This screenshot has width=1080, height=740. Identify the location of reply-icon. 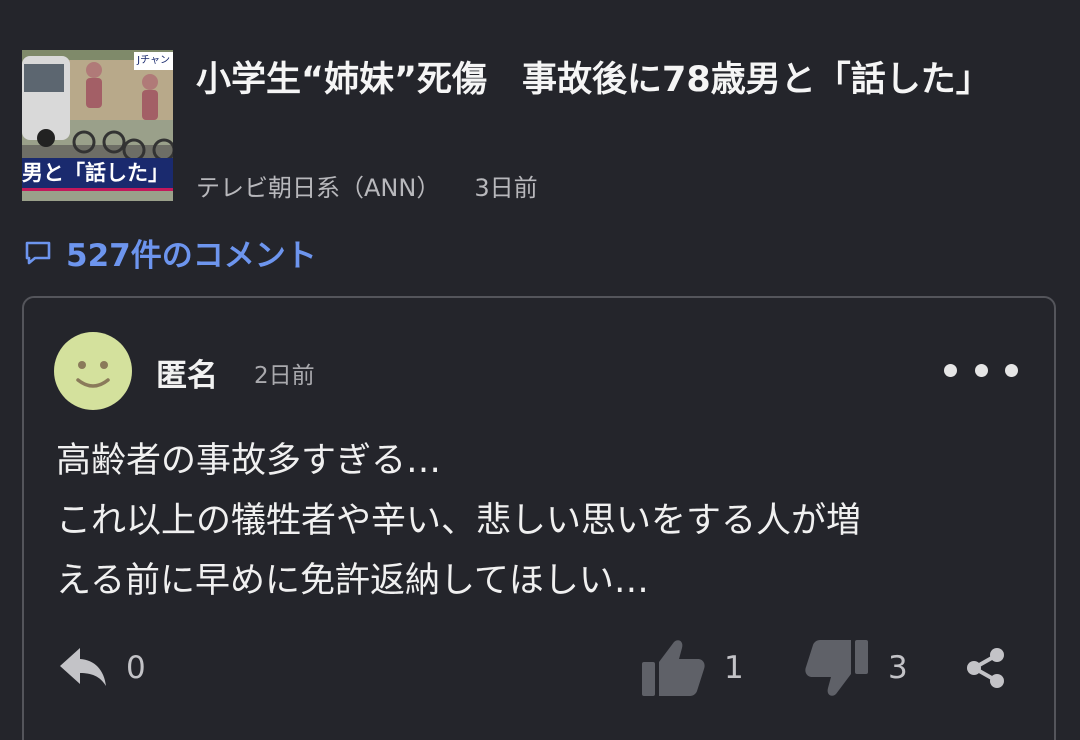
(83, 667).